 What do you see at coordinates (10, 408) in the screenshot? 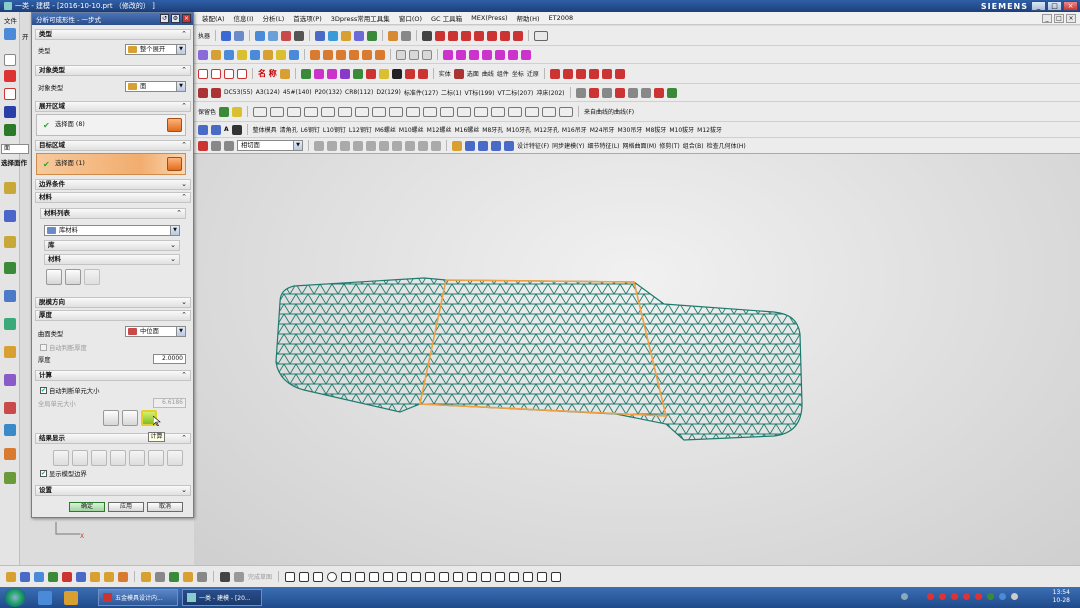
I see `system-icon` at bounding box center [10, 408].